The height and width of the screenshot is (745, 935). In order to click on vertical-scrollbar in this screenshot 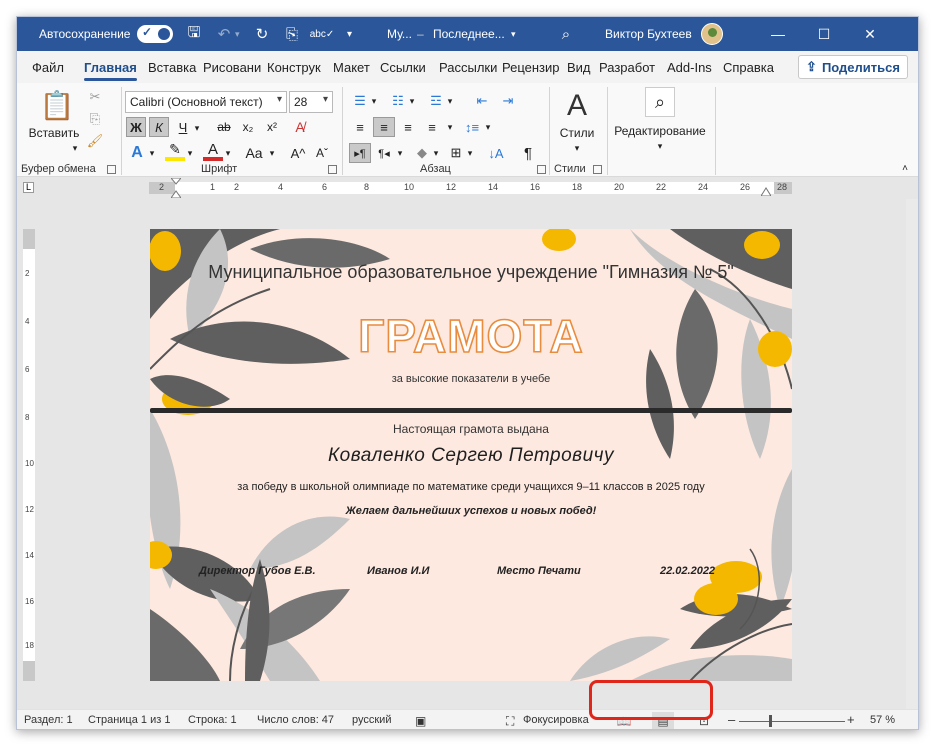, I will do `click(912, 454)`.